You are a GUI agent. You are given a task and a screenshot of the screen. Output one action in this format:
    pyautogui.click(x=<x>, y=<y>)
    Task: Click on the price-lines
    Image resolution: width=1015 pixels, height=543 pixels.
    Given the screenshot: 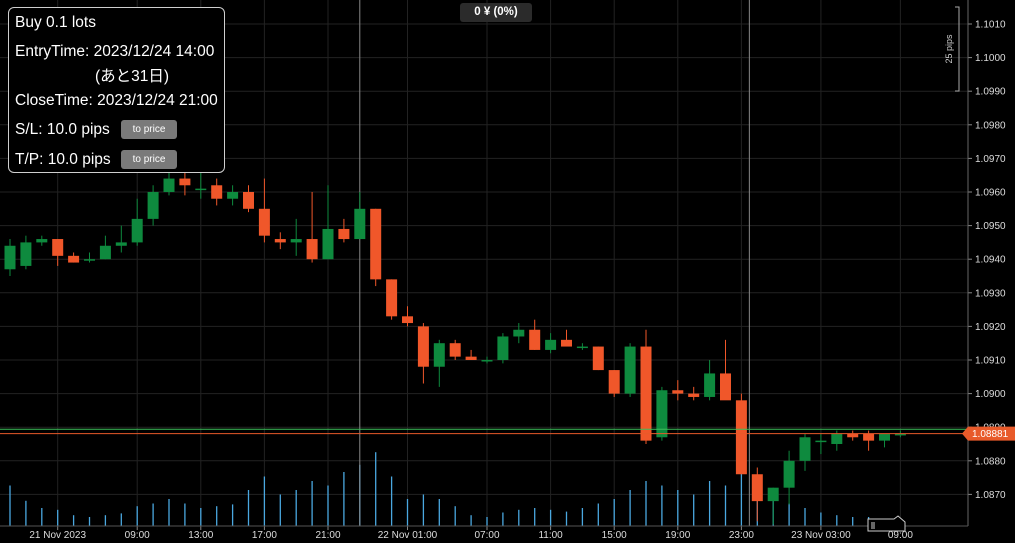 What is the action you would take?
    pyautogui.click(x=484, y=431)
    